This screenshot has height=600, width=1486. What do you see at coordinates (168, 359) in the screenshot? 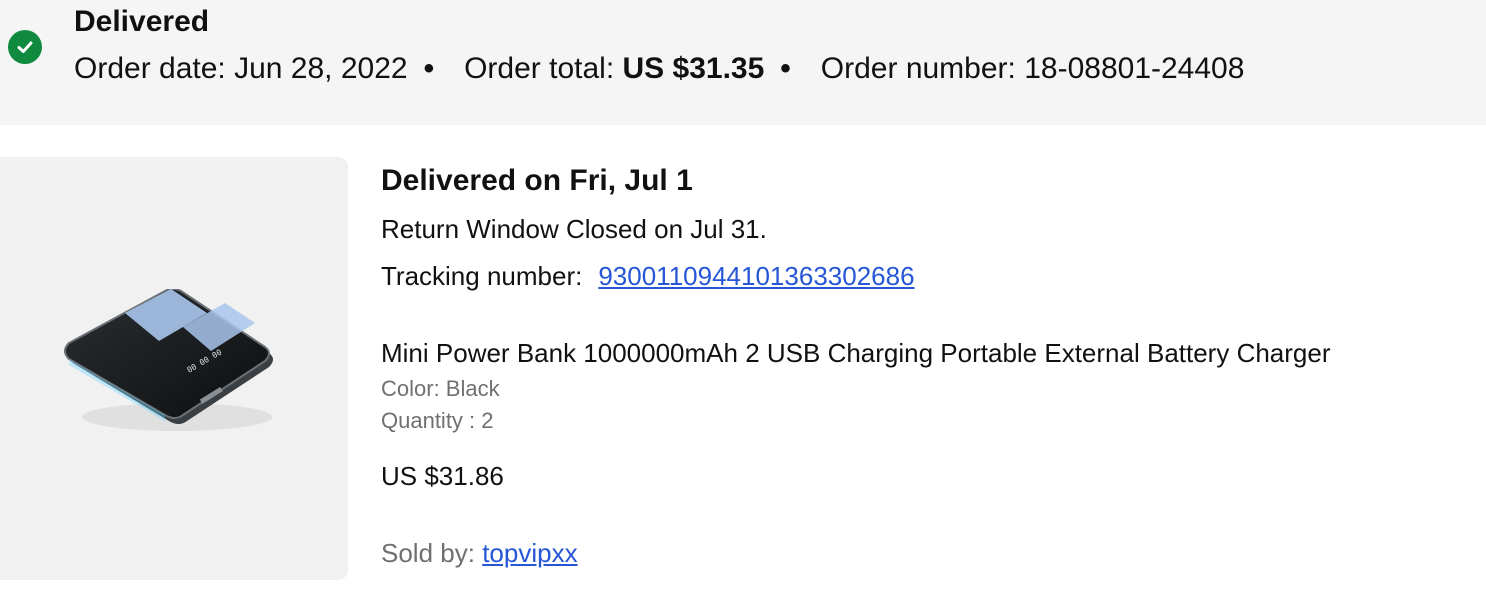
I see `power-bank-image: 00 00 00` at bounding box center [168, 359].